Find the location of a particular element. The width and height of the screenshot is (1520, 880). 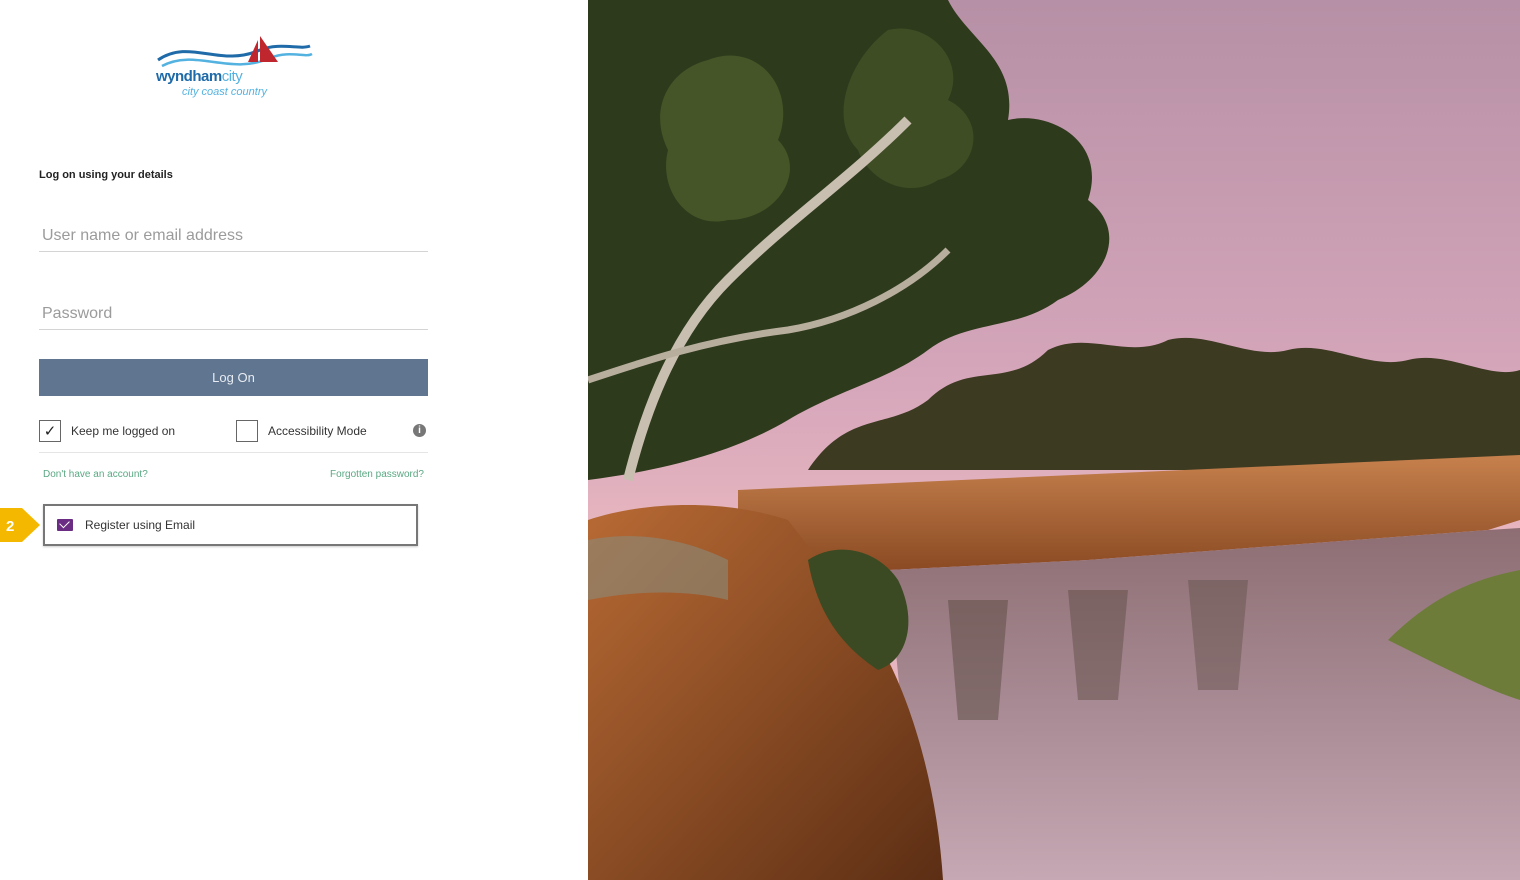

step-callout-marker: 2 is located at coordinates (20, 525).